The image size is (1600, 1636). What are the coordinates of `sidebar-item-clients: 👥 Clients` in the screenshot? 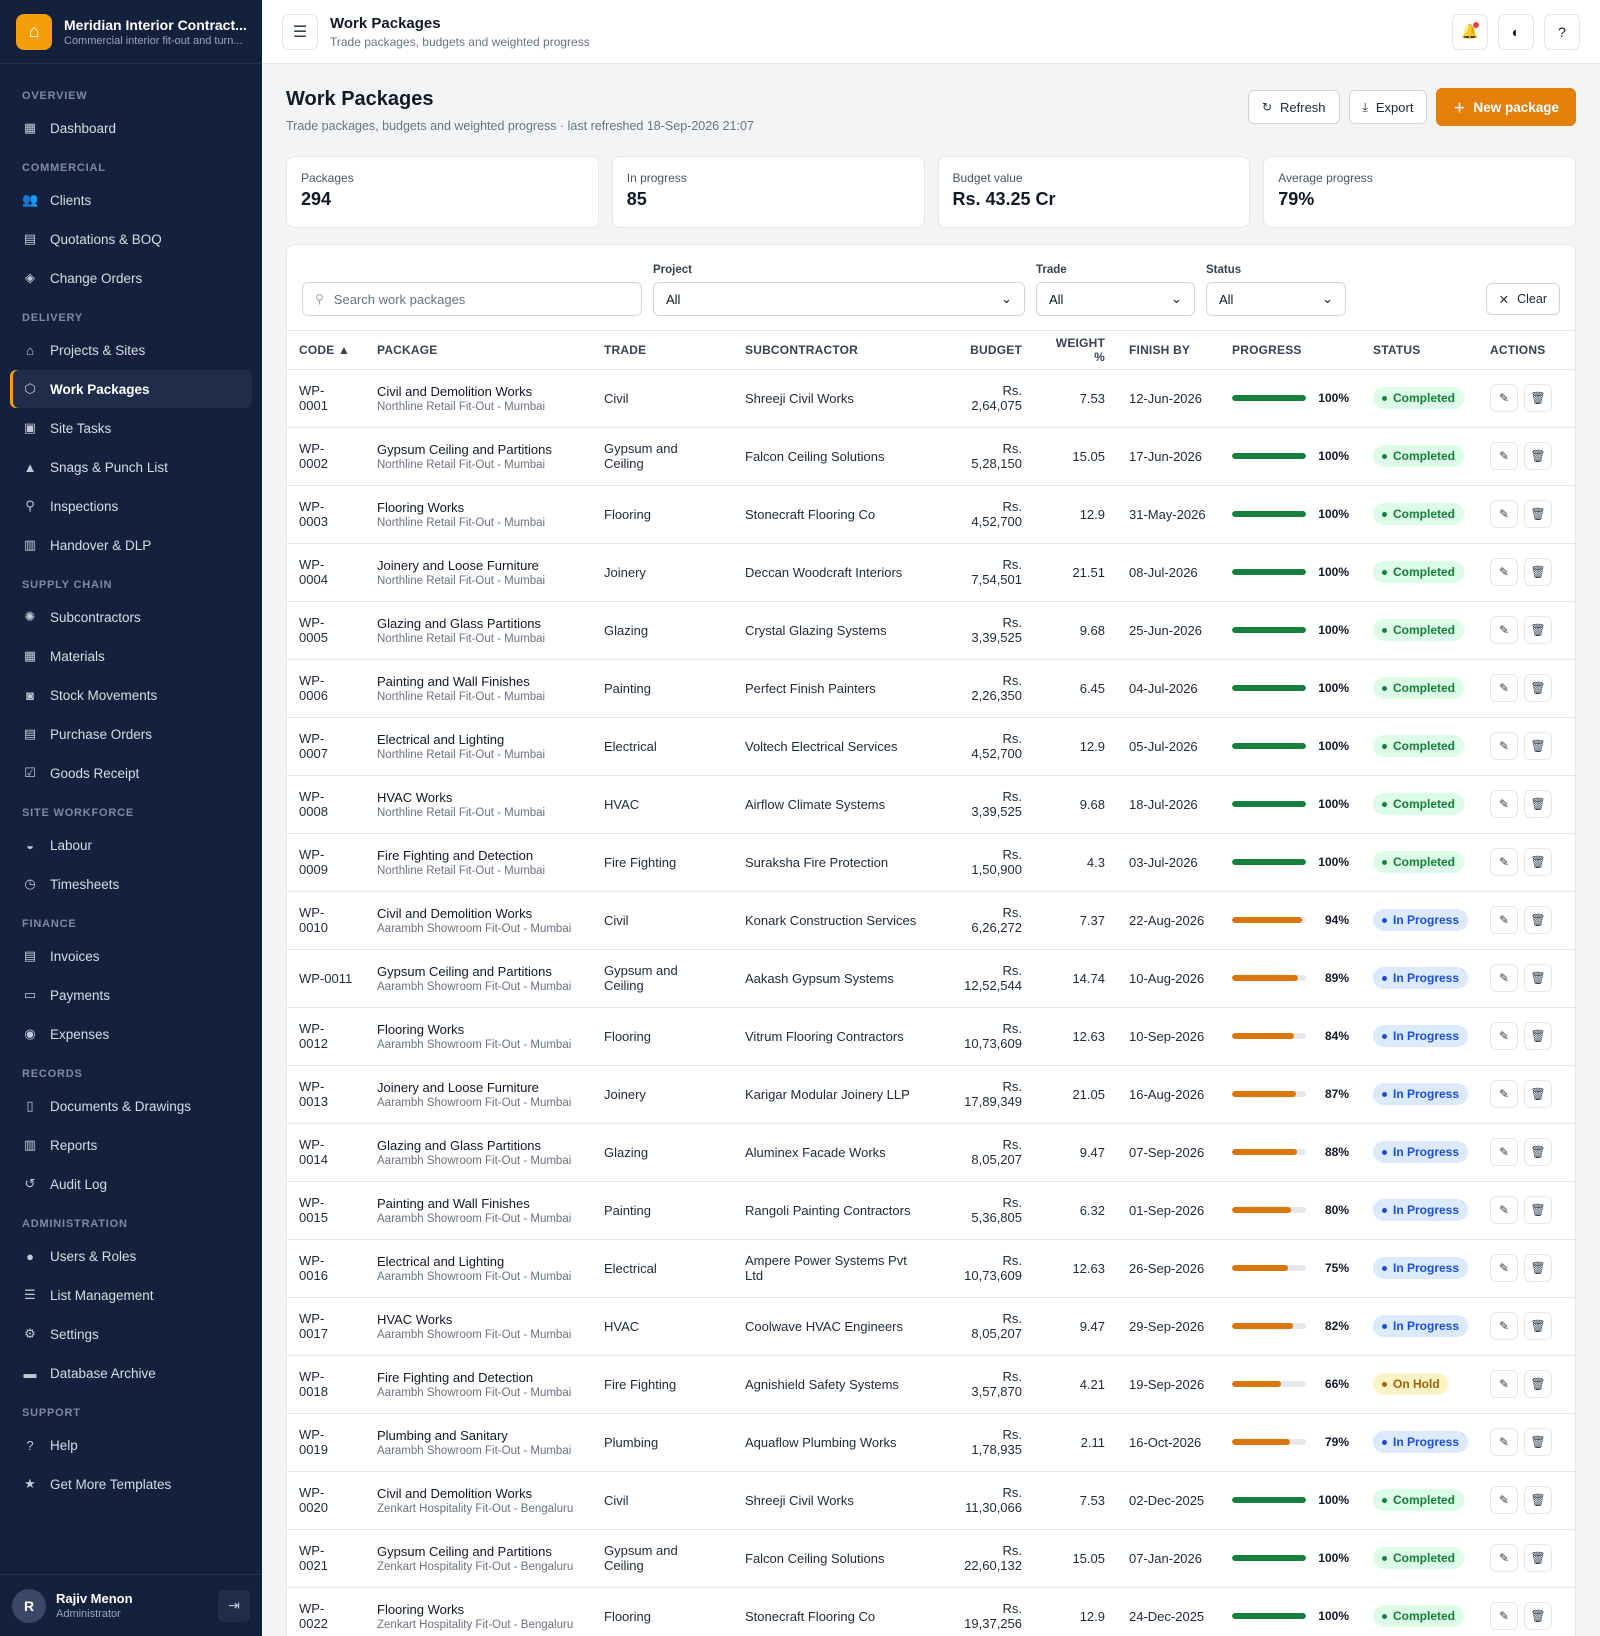 It's located at (131, 200).